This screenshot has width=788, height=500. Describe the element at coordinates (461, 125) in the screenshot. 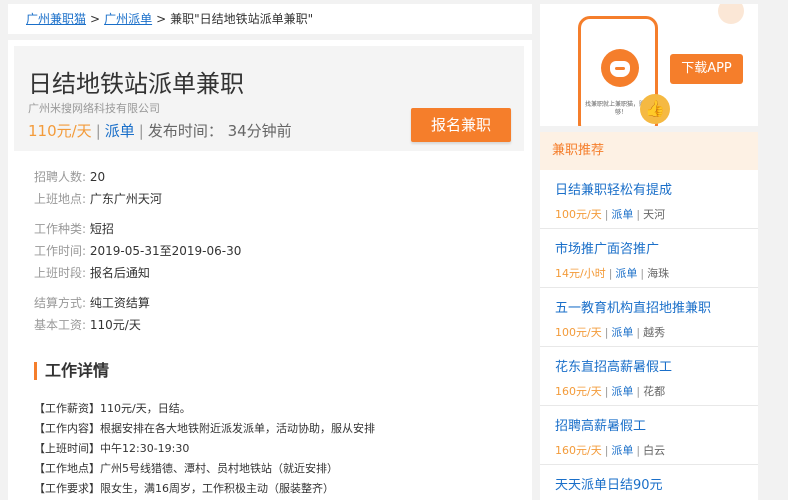

I see `apply-button: 报名兼职` at that location.